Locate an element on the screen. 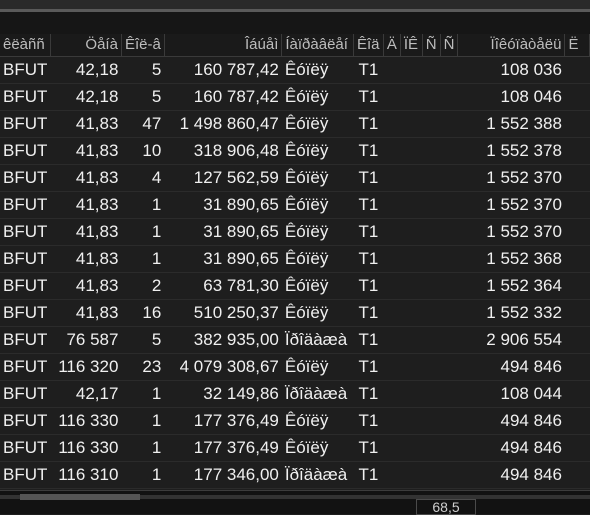 The width and height of the screenshot is (590, 515). cell-price: 76 587 is located at coordinates (86, 340).